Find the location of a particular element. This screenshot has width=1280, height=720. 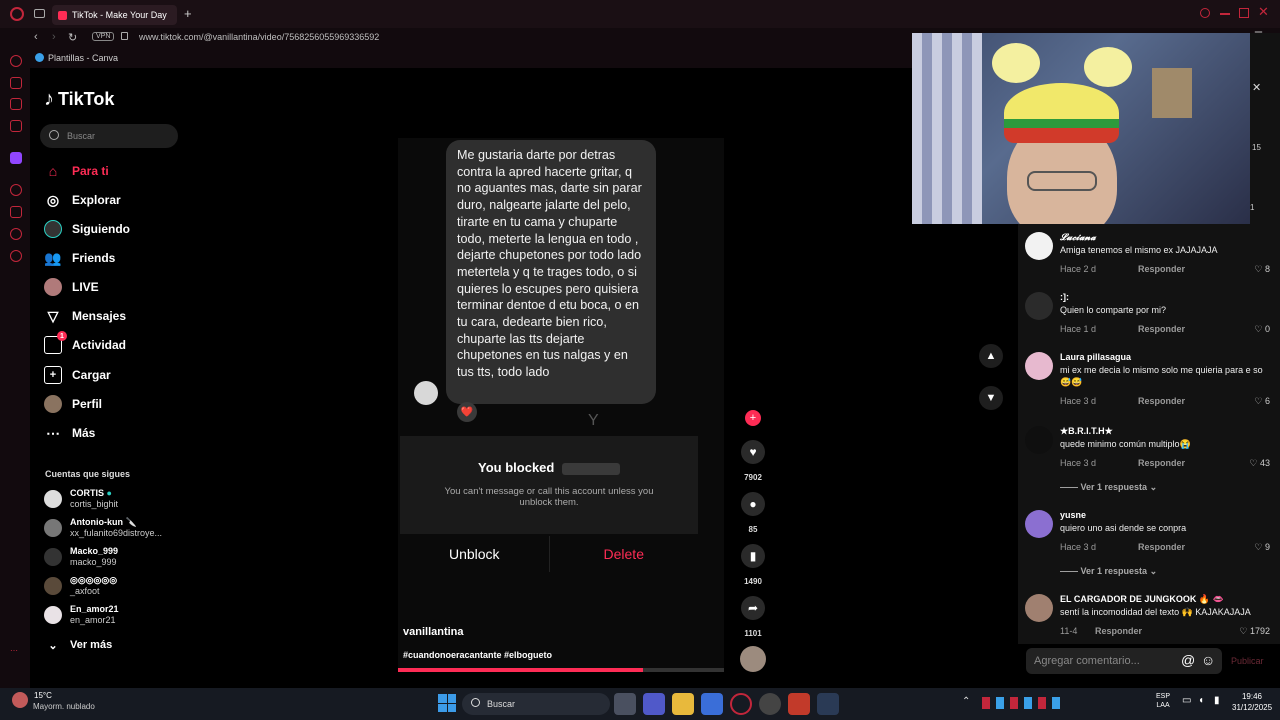

instagram-icon is located at coordinates (16, 126).